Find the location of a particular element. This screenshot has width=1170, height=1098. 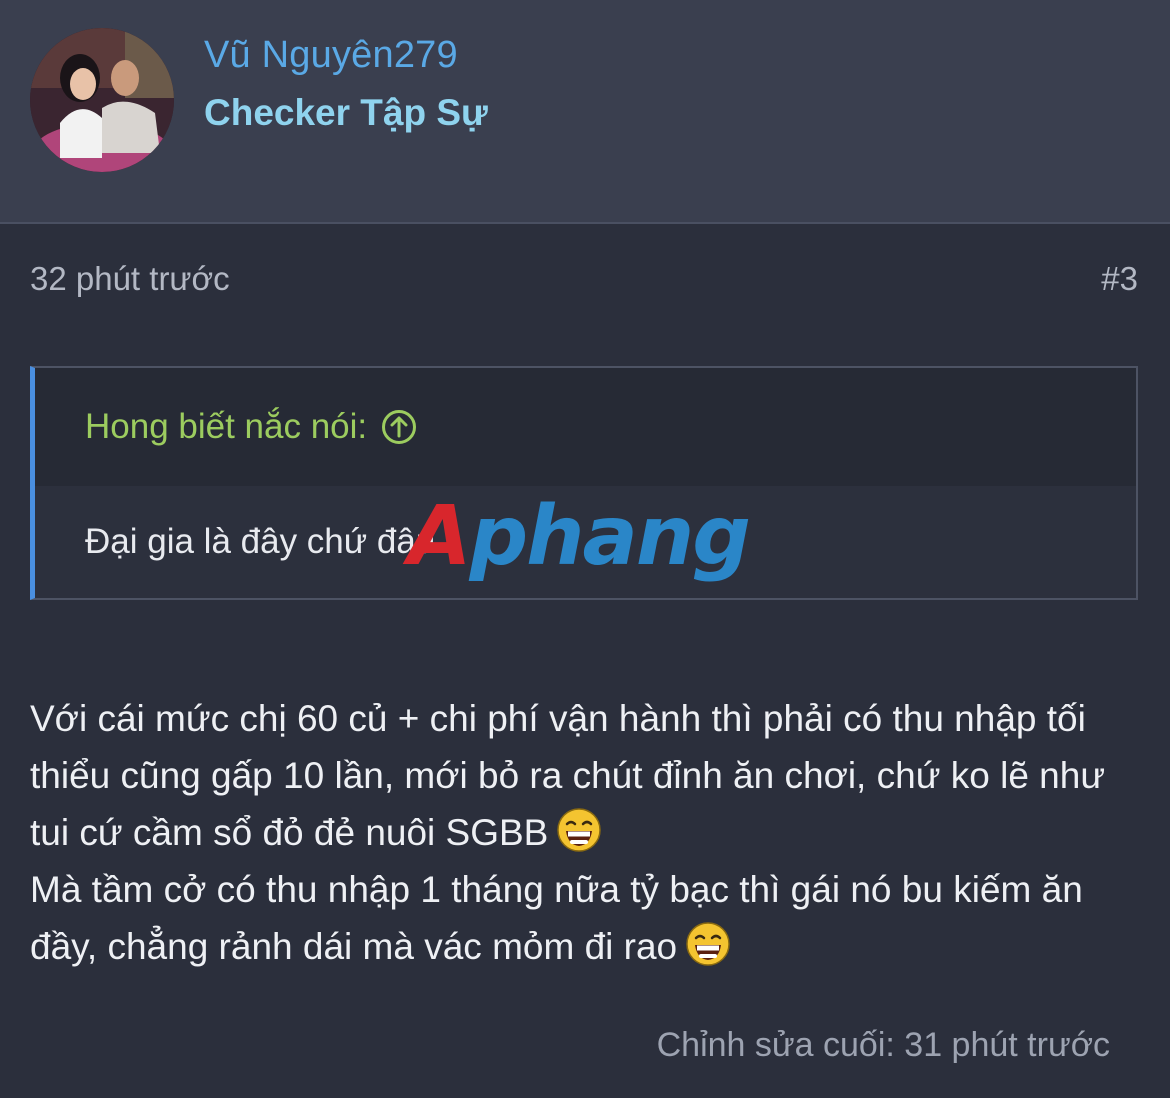

username-link: Vũ Nguyên279 is located at coordinates (331, 55).